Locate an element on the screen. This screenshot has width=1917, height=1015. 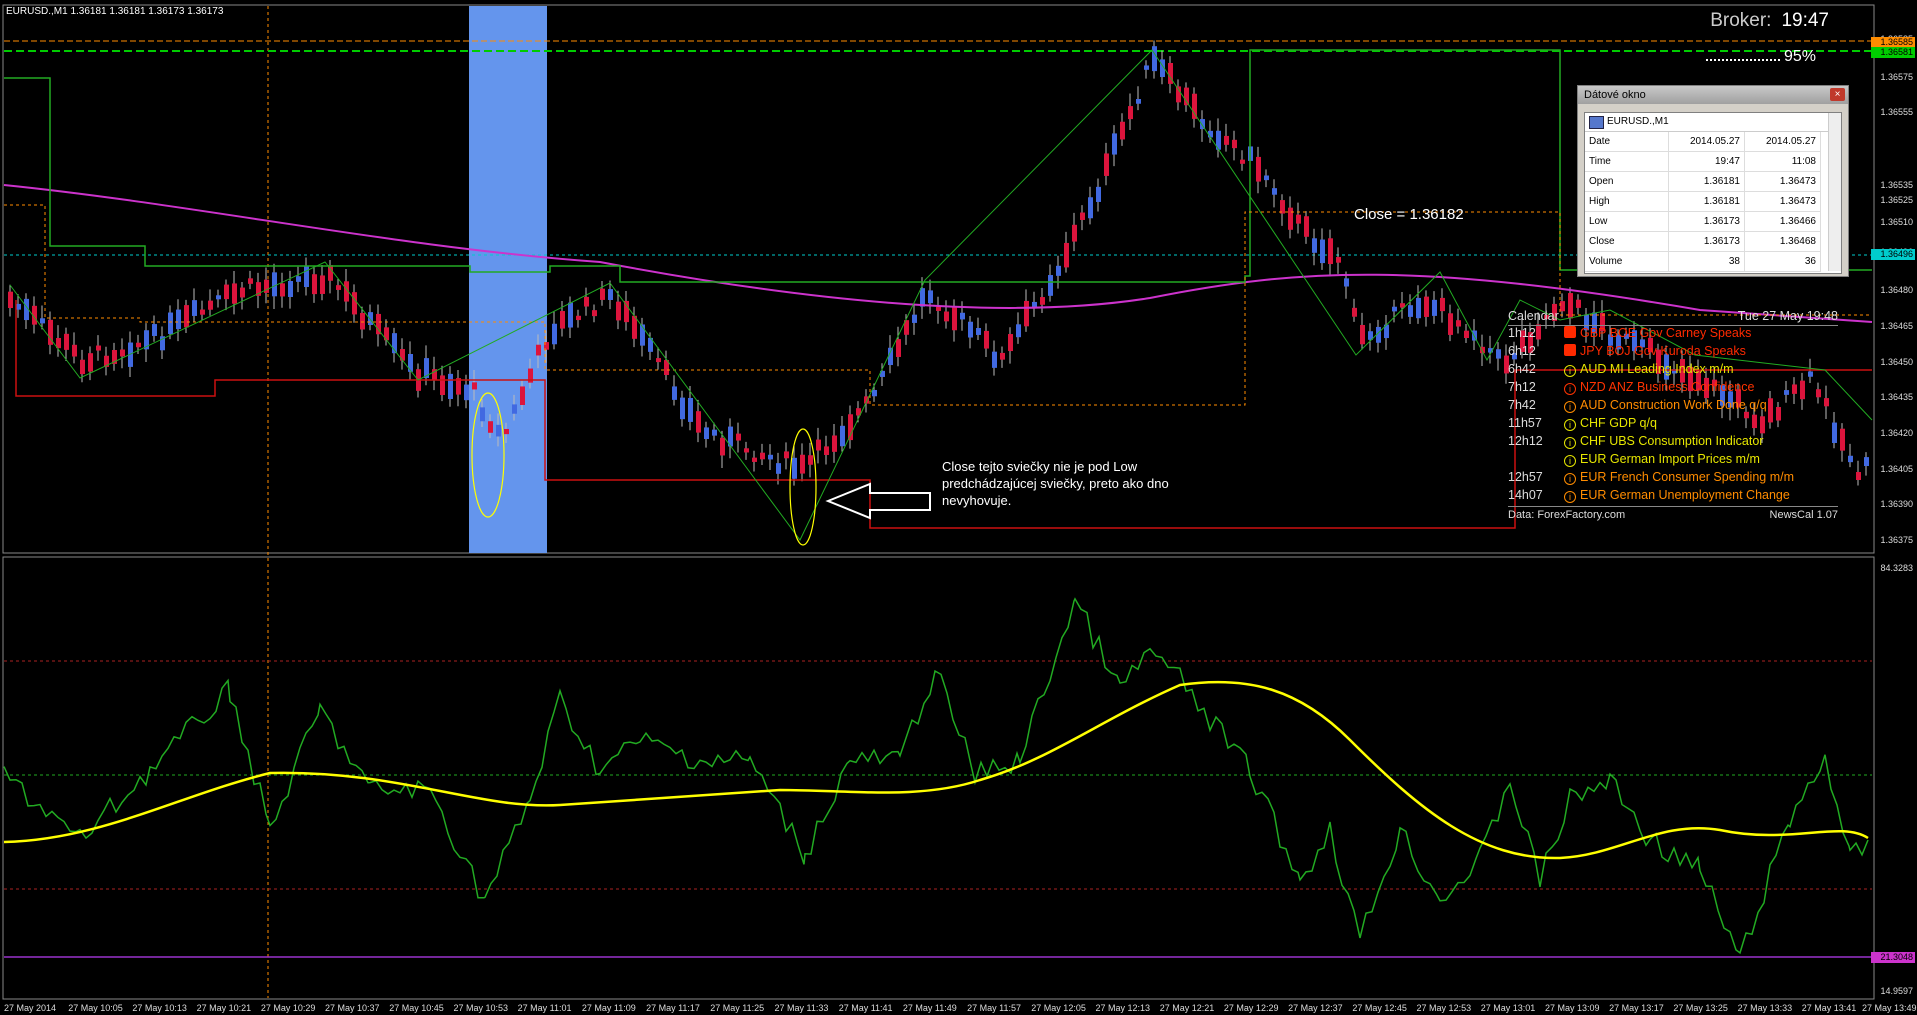
calendar-event: 14h07 i EUR German Unemployment Change is located at coordinates (1673, 497).